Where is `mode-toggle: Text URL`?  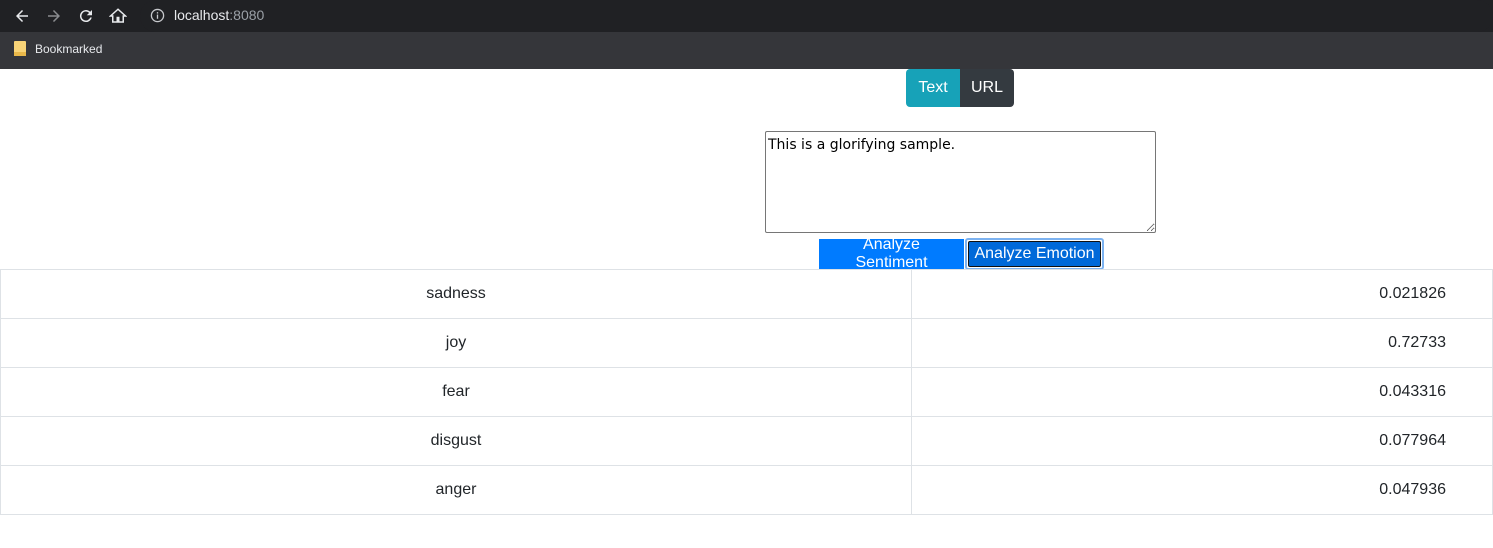 mode-toggle: Text URL is located at coordinates (960, 88).